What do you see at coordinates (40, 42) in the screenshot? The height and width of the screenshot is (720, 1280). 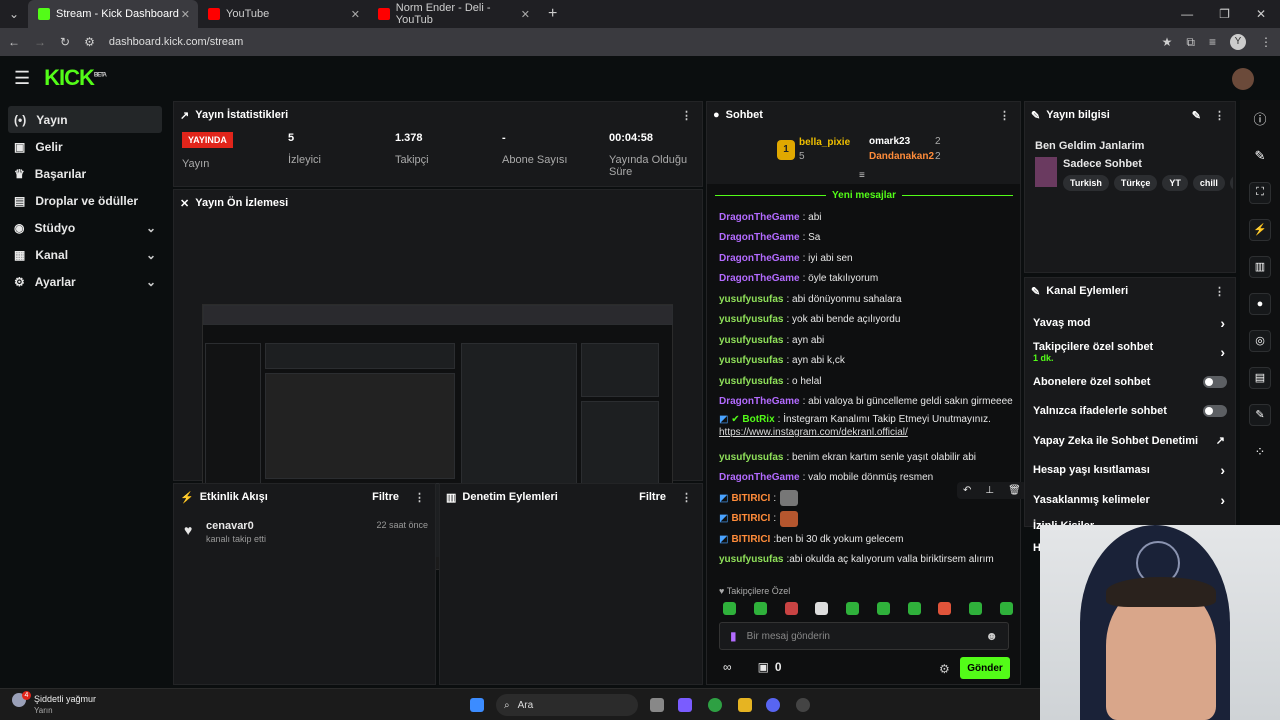 I see `forward-icon: →` at bounding box center [40, 42].